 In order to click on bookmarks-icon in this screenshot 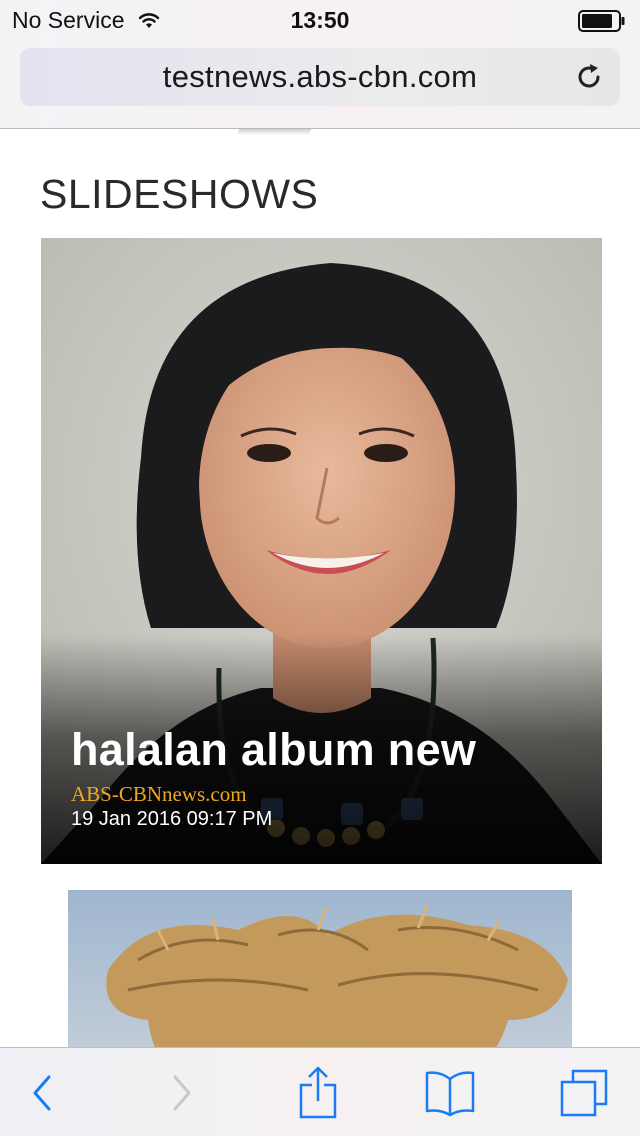, I will do `click(450, 1093)`.